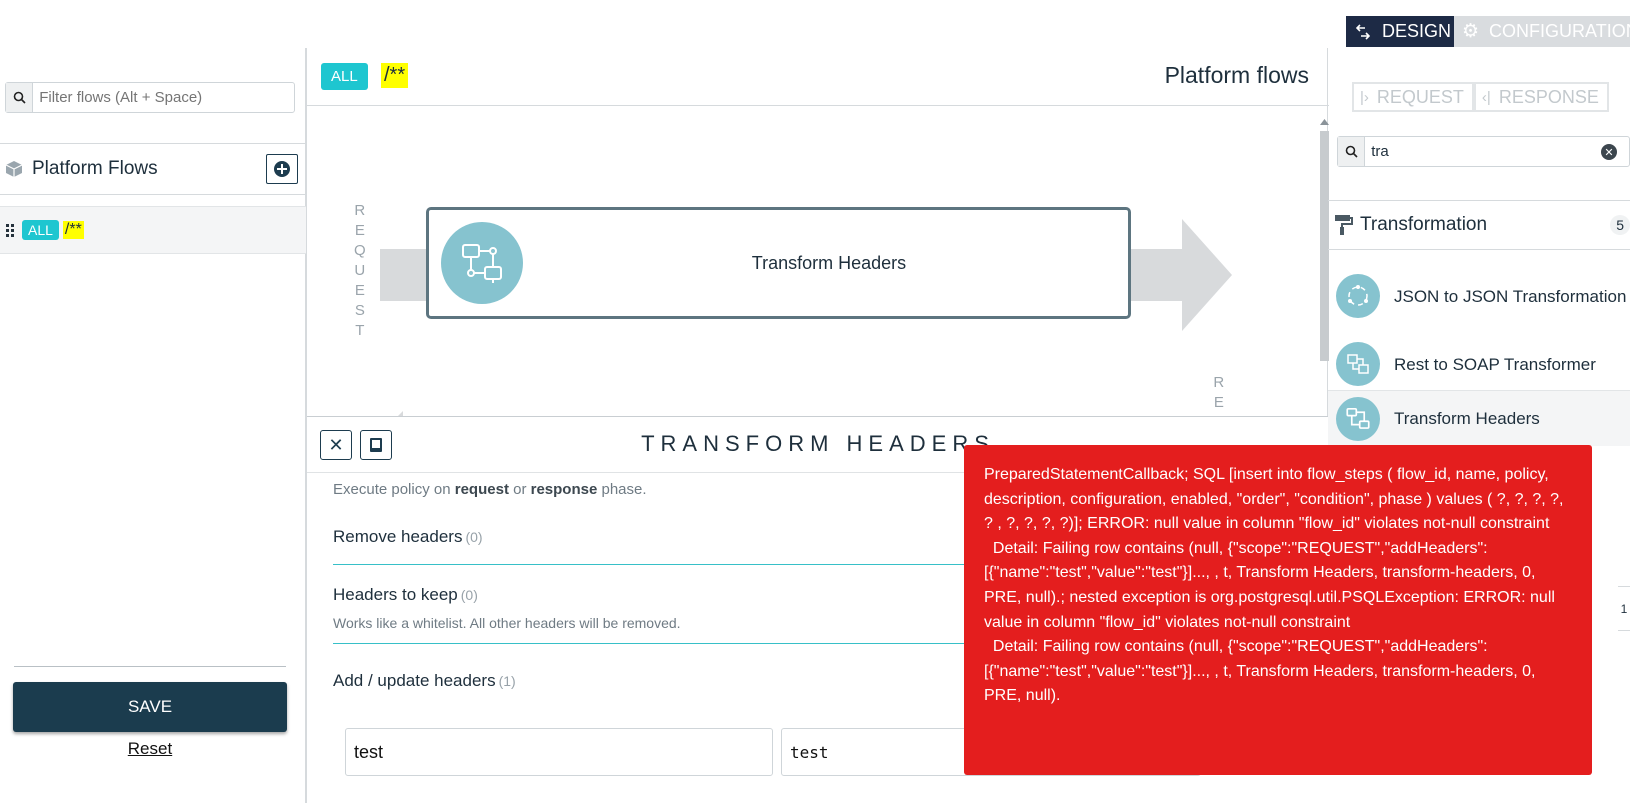  Describe the element at coordinates (360, 330) in the screenshot. I see `request-letter: T` at that location.